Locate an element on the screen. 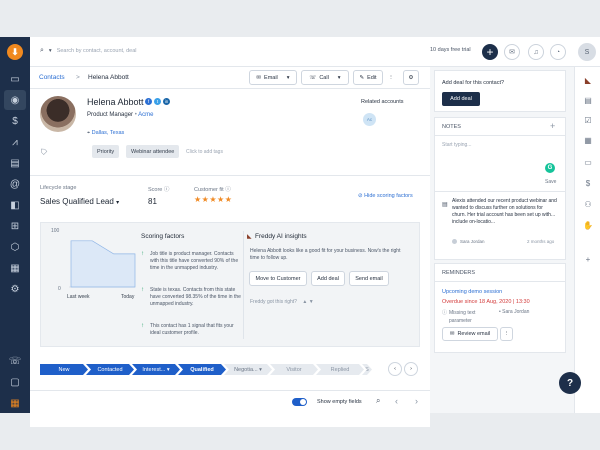 The height and width of the screenshot is (450, 600). location-pin-icon: ⌖ is located at coordinates (89, 133).